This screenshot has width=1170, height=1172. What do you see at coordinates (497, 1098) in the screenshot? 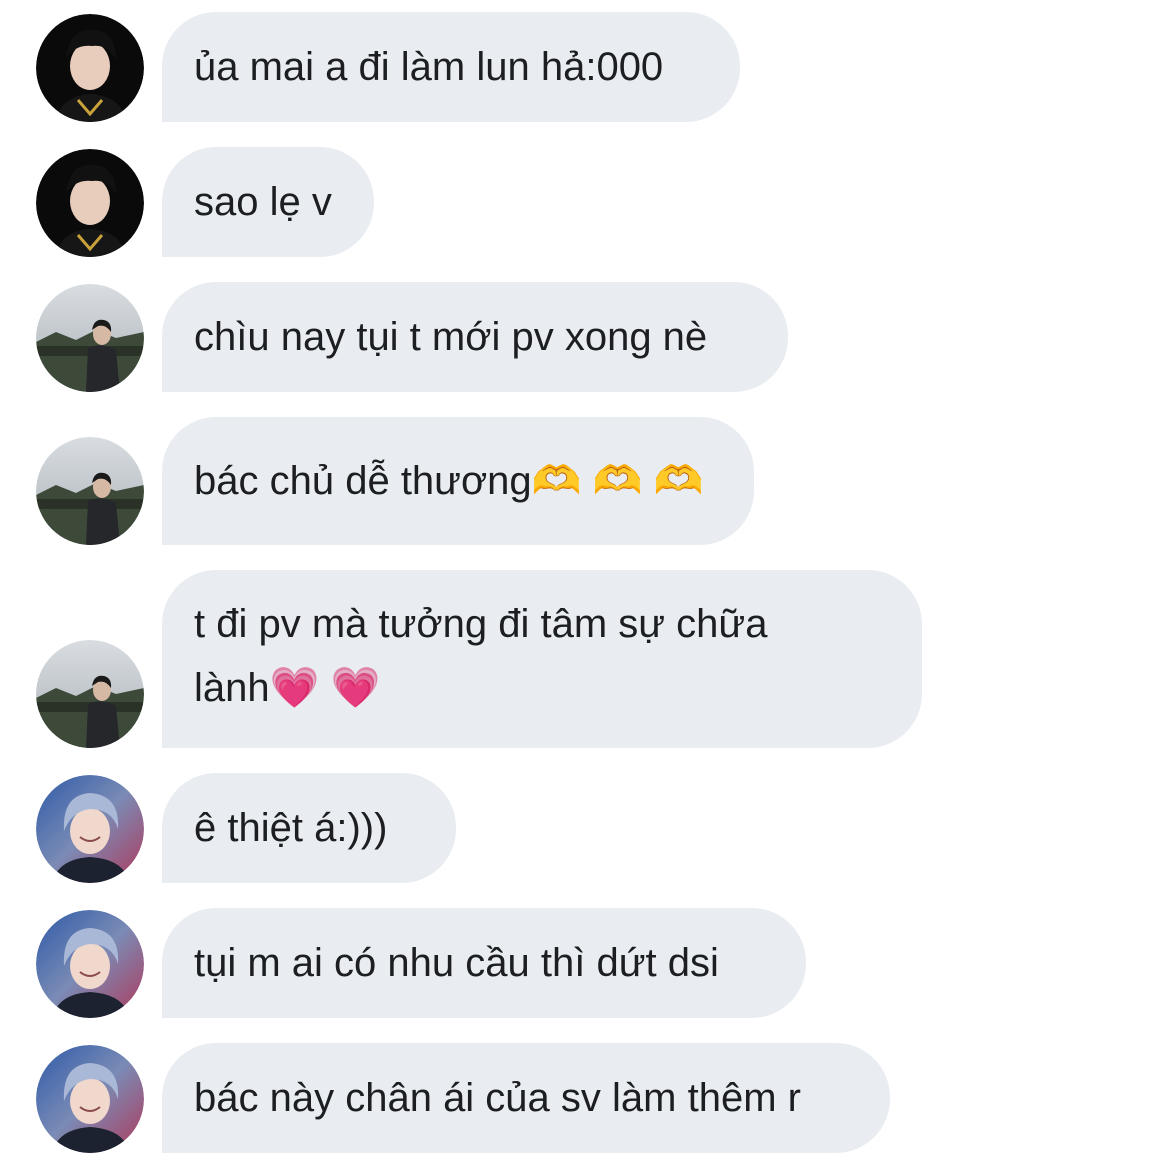
I see `message-text: bác này chân ái của sv làm thêm r` at bounding box center [497, 1098].